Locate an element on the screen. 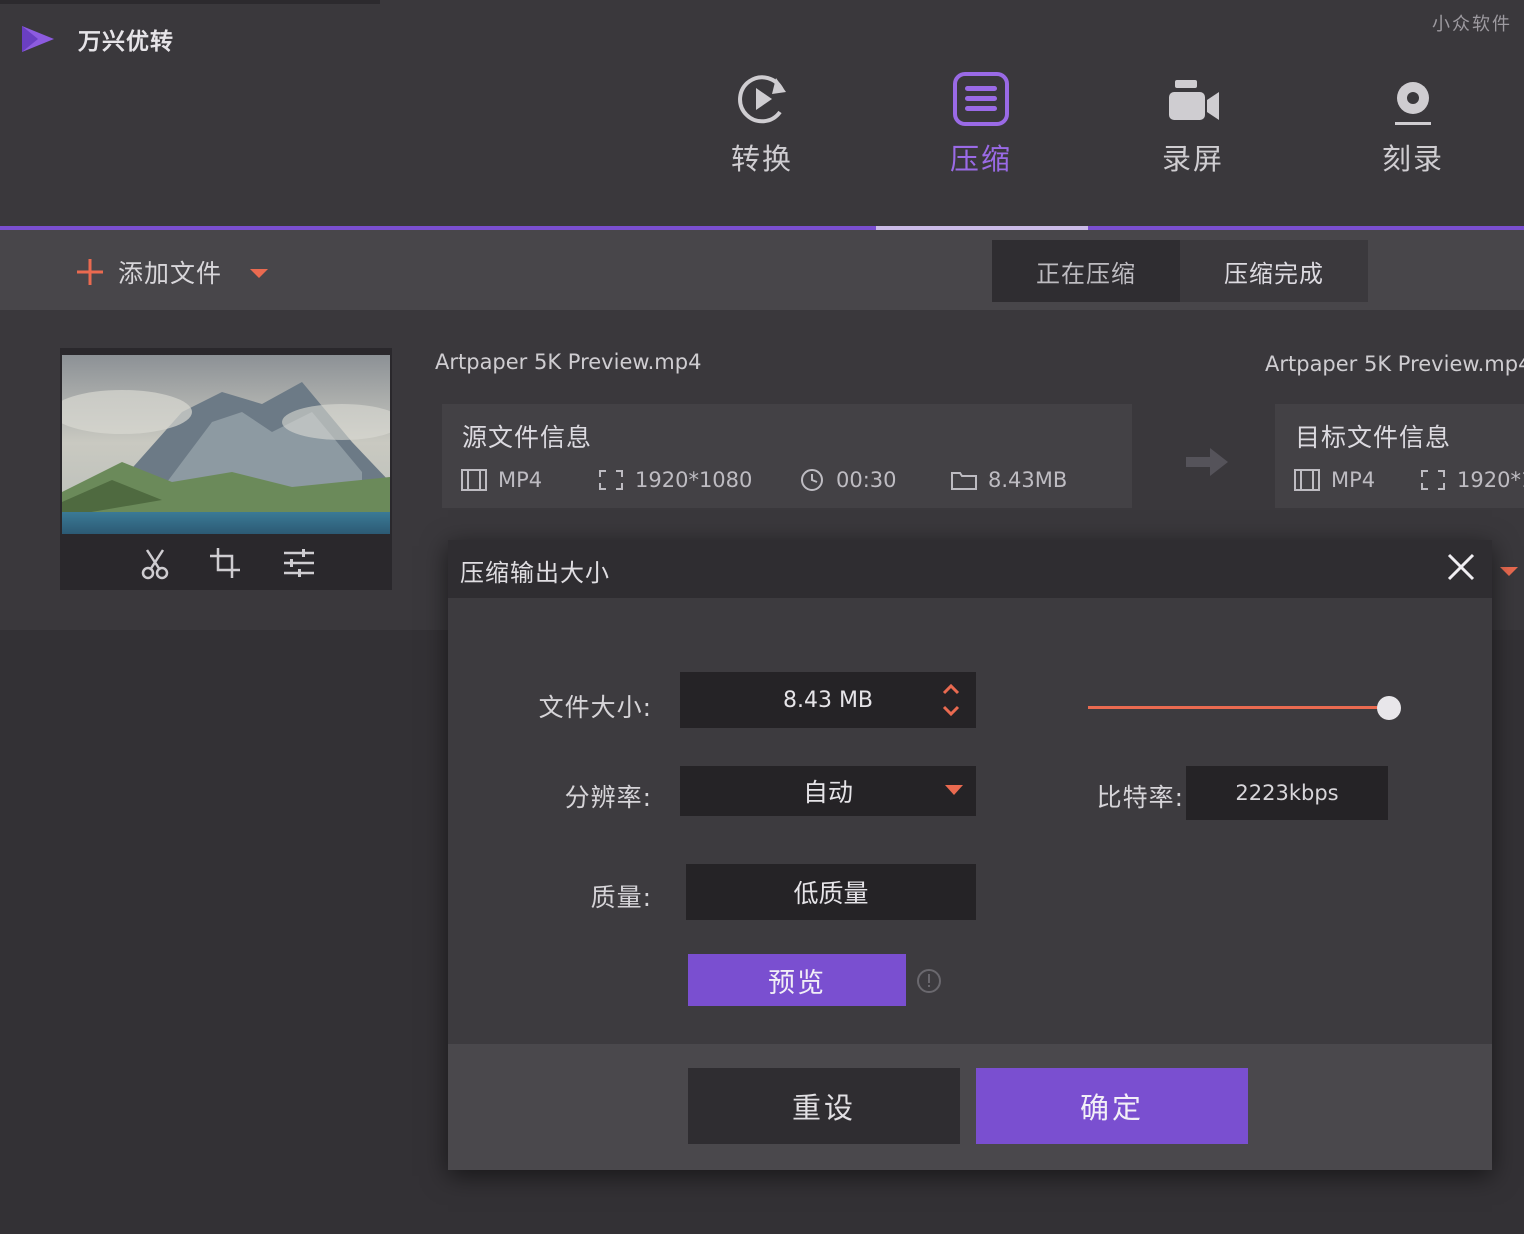  mountain-landscape-image is located at coordinates (226, 443).